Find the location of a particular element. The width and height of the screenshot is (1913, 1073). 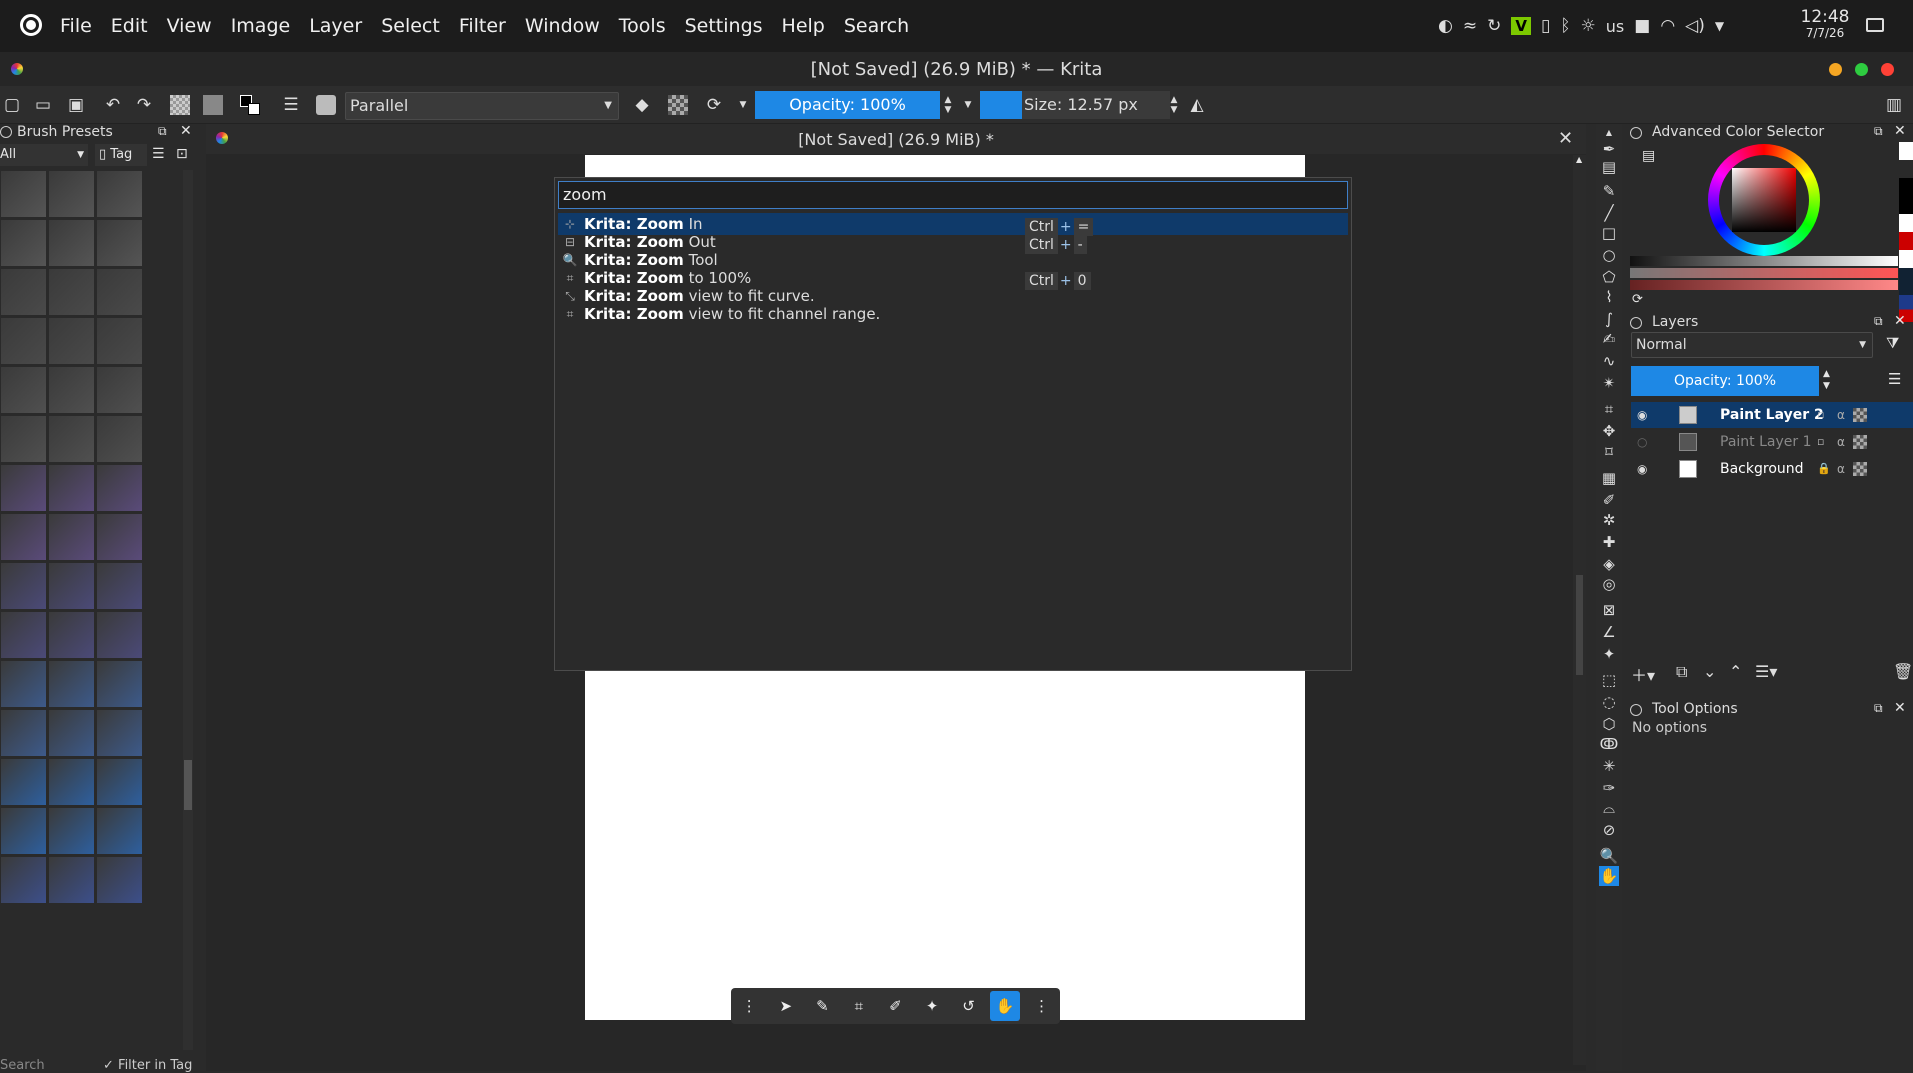

line-tool-icon: ╱ is located at coordinates (1609, 213).